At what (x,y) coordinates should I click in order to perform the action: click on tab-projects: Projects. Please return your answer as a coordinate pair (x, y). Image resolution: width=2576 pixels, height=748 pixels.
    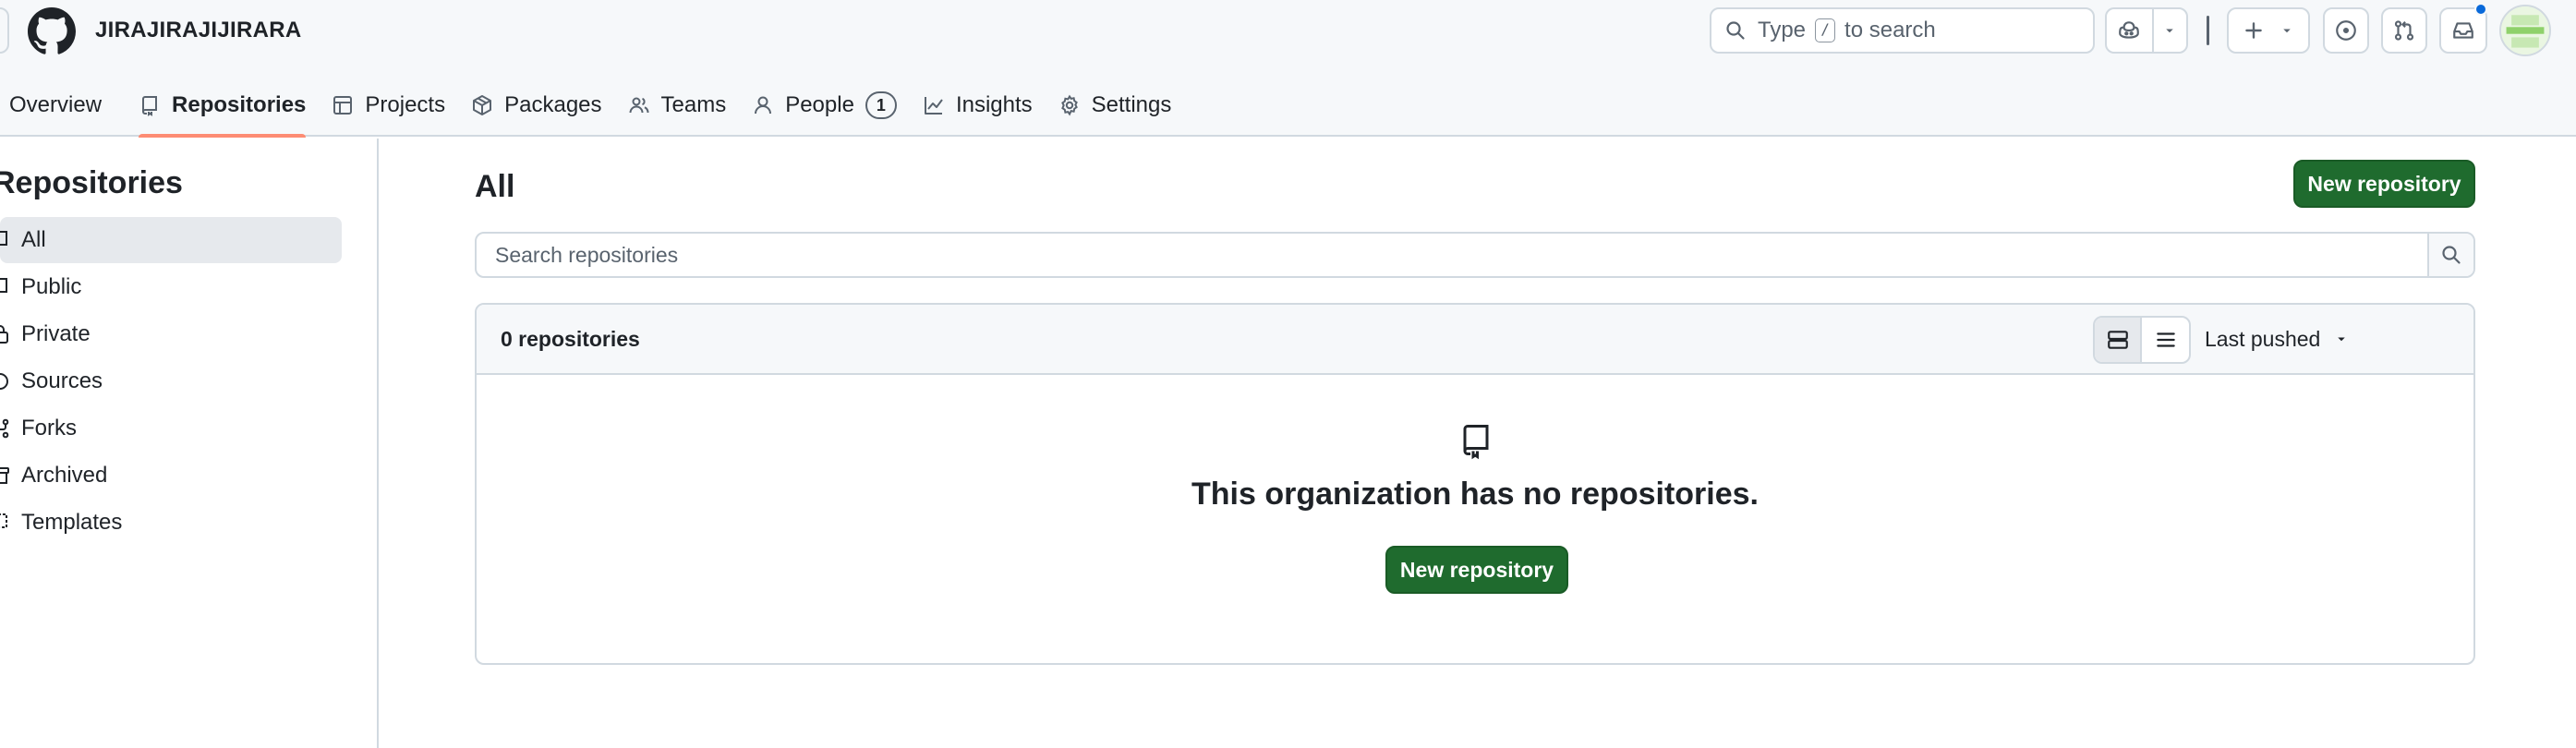
    Looking at the image, I should click on (388, 106).